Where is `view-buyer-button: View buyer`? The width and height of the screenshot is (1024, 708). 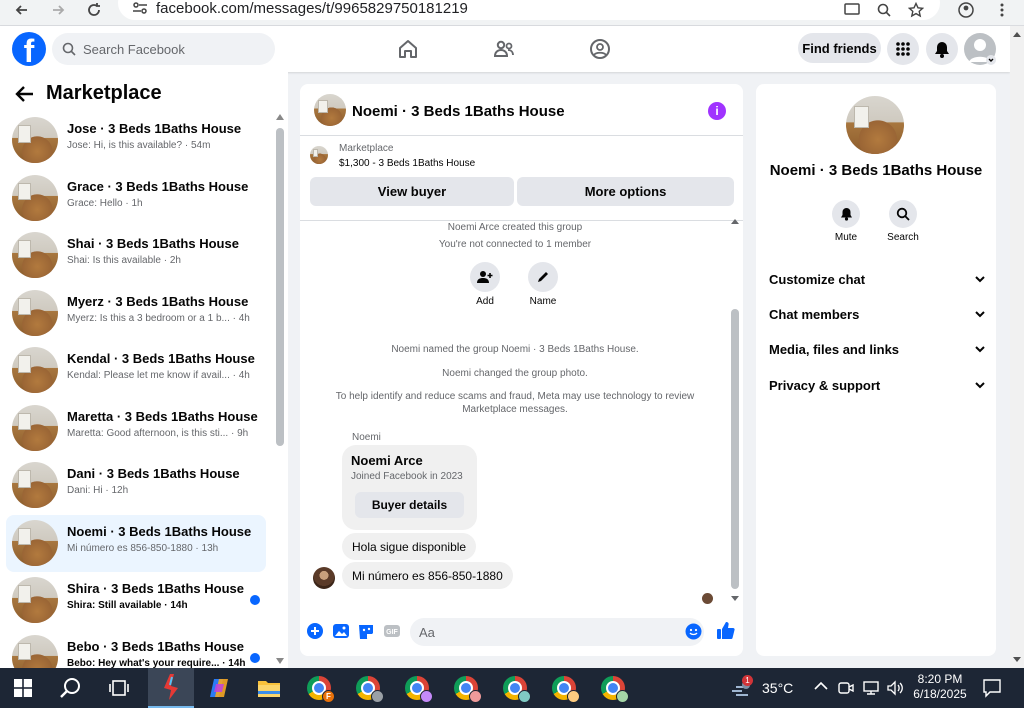 view-buyer-button: View buyer is located at coordinates (412, 191).